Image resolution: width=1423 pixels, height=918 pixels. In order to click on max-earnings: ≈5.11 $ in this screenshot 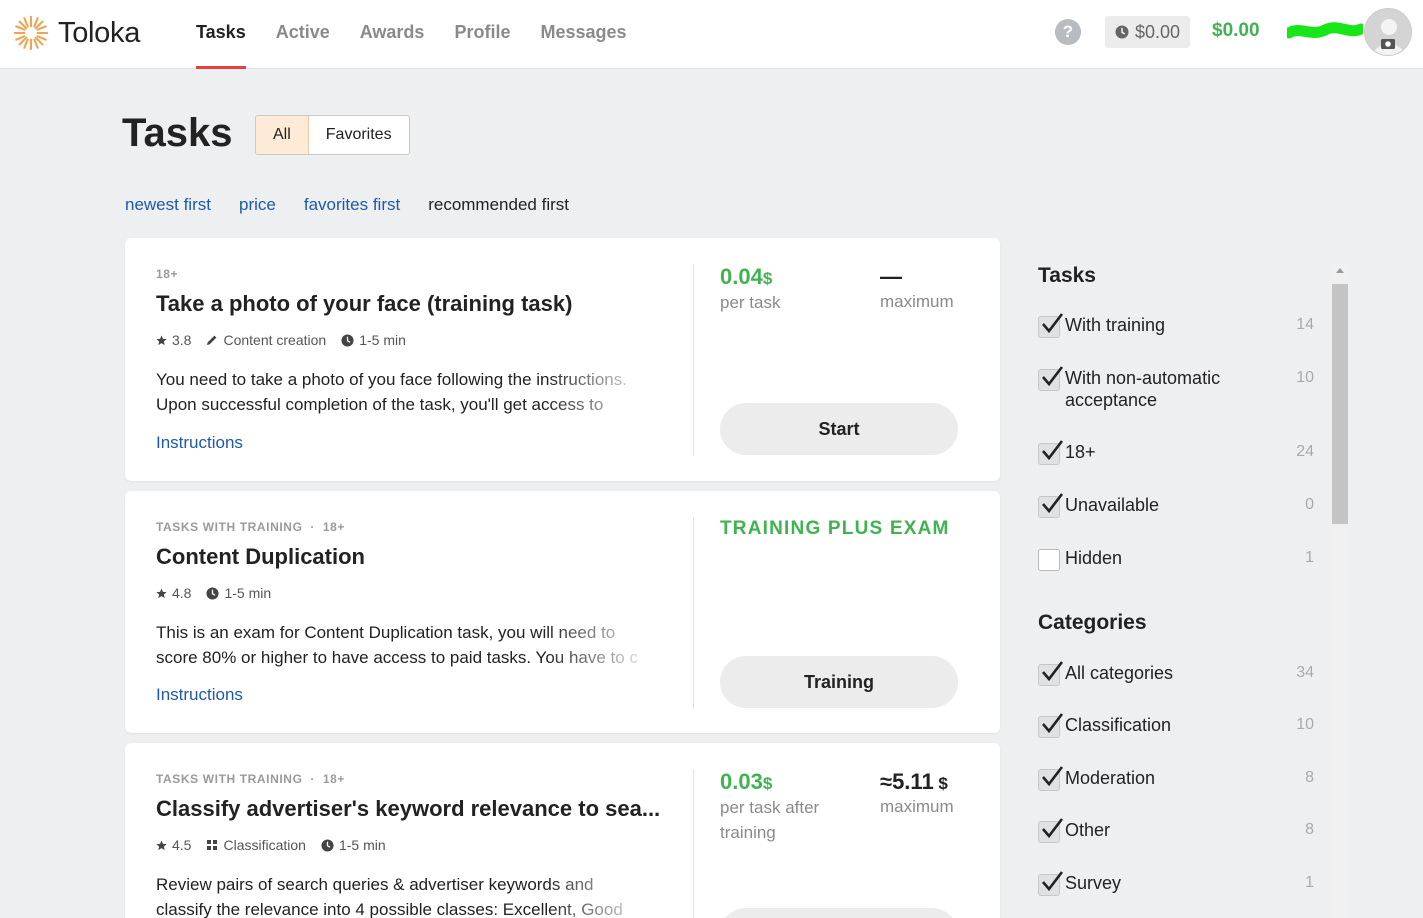, I will do `click(914, 781)`.